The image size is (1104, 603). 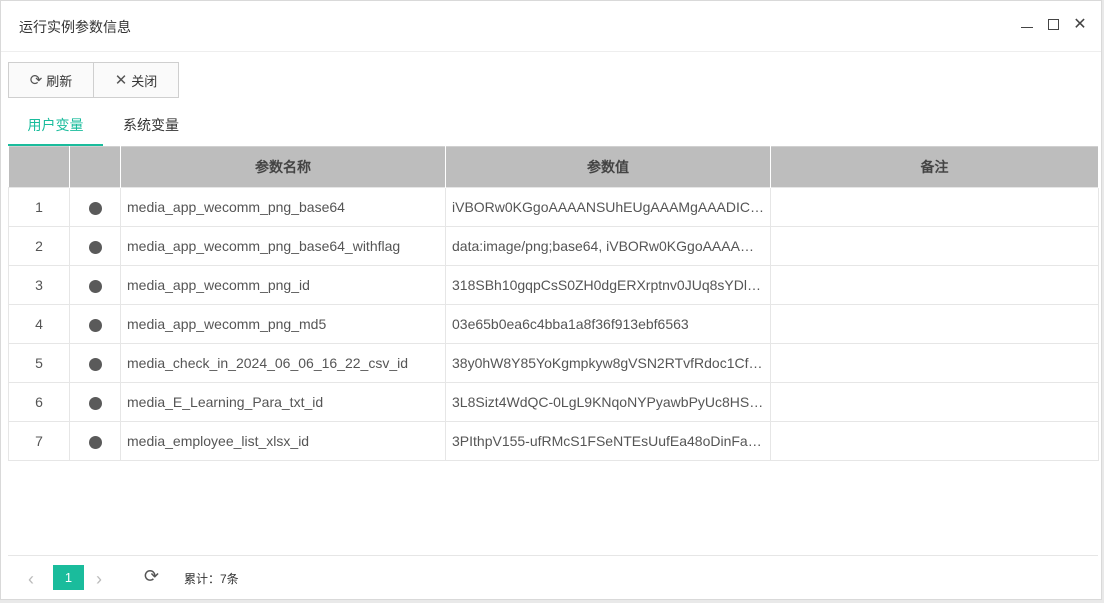 I want to click on row-index: 5, so click(x=39, y=363).